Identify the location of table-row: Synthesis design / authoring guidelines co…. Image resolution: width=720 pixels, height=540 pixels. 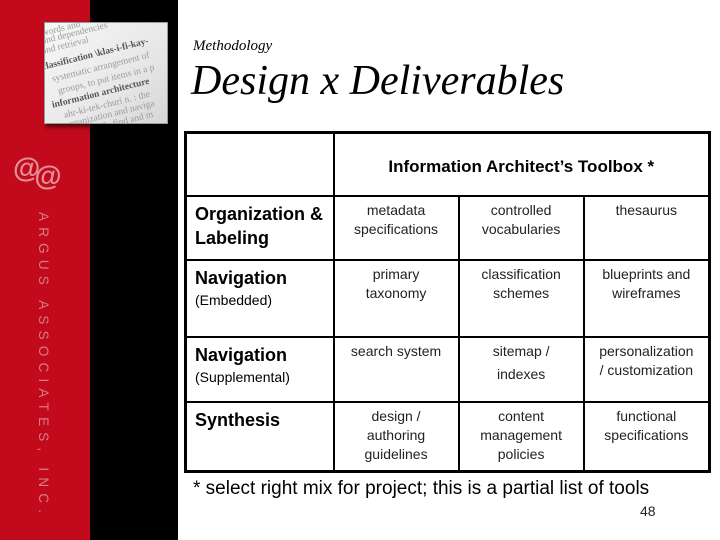
(447, 437).